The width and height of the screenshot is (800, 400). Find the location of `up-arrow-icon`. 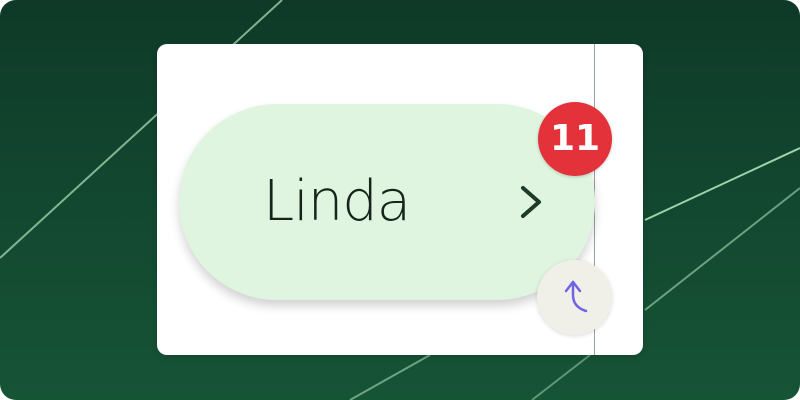

up-arrow-icon is located at coordinates (576, 296).